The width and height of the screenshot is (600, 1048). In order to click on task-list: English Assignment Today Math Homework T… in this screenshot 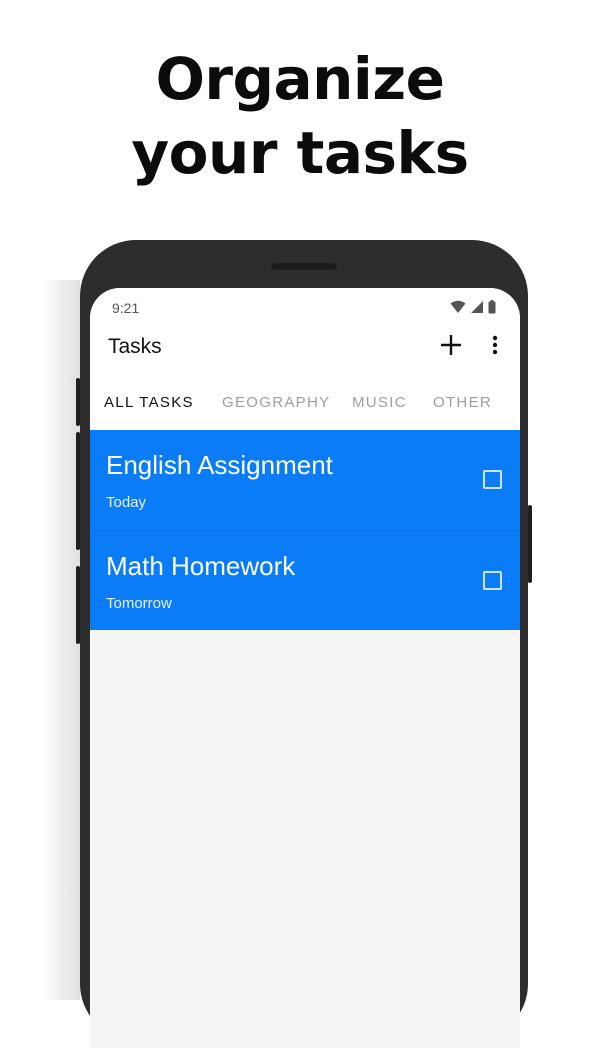, I will do `click(305, 530)`.